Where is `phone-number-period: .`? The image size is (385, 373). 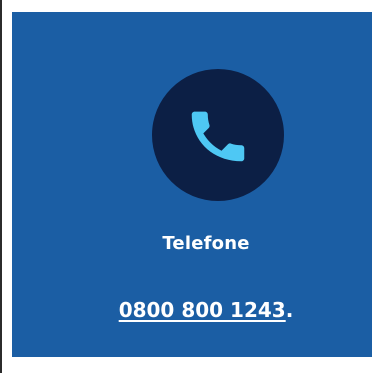 phone-number-period: . is located at coordinates (289, 310).